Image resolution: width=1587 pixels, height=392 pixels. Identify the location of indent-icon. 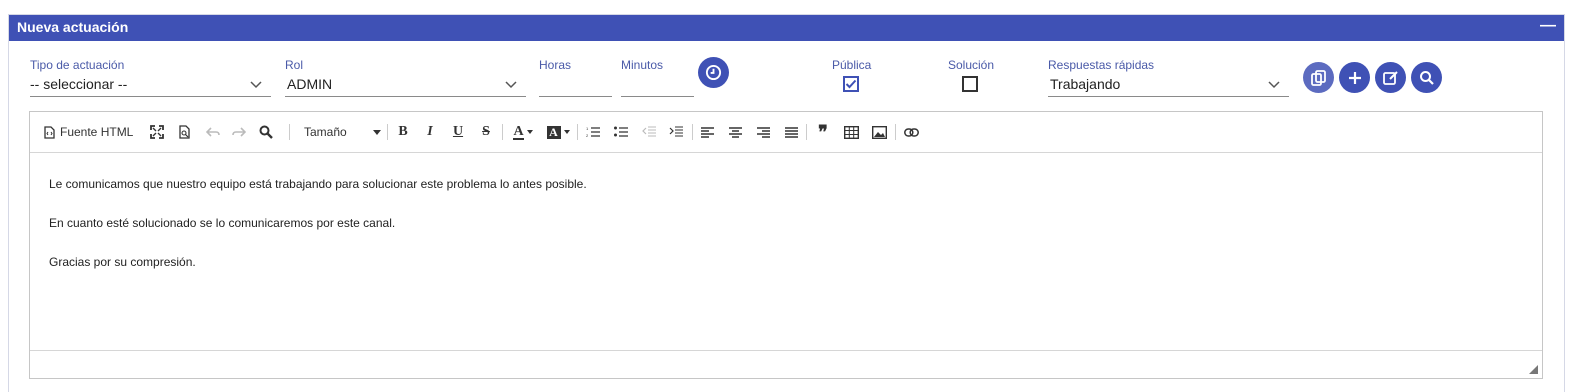
(676, 131).